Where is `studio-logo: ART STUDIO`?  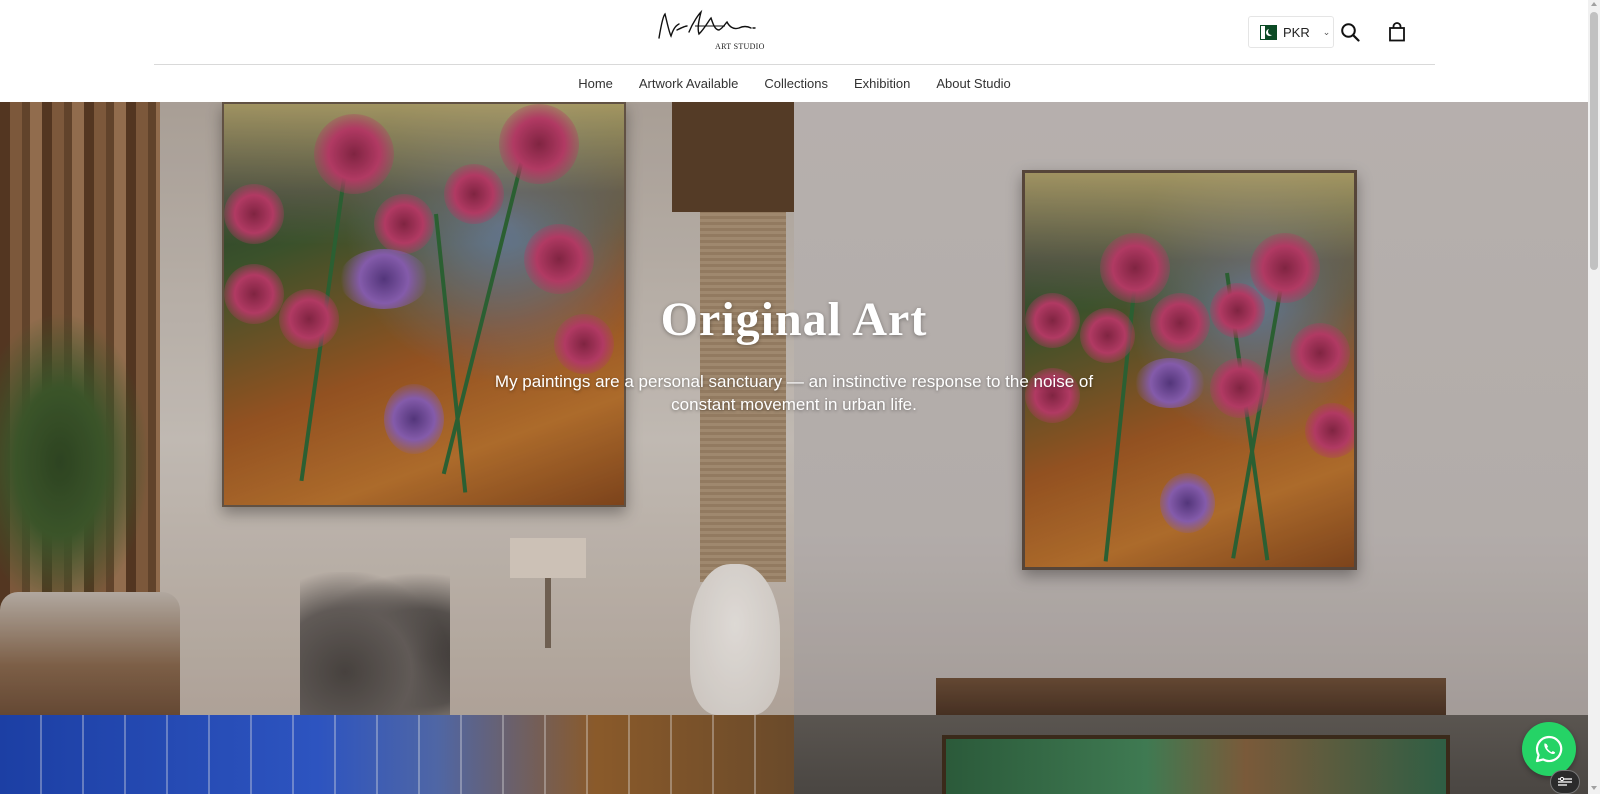 studio-logo: ART STUDIO is located at coordinates (710, 31).